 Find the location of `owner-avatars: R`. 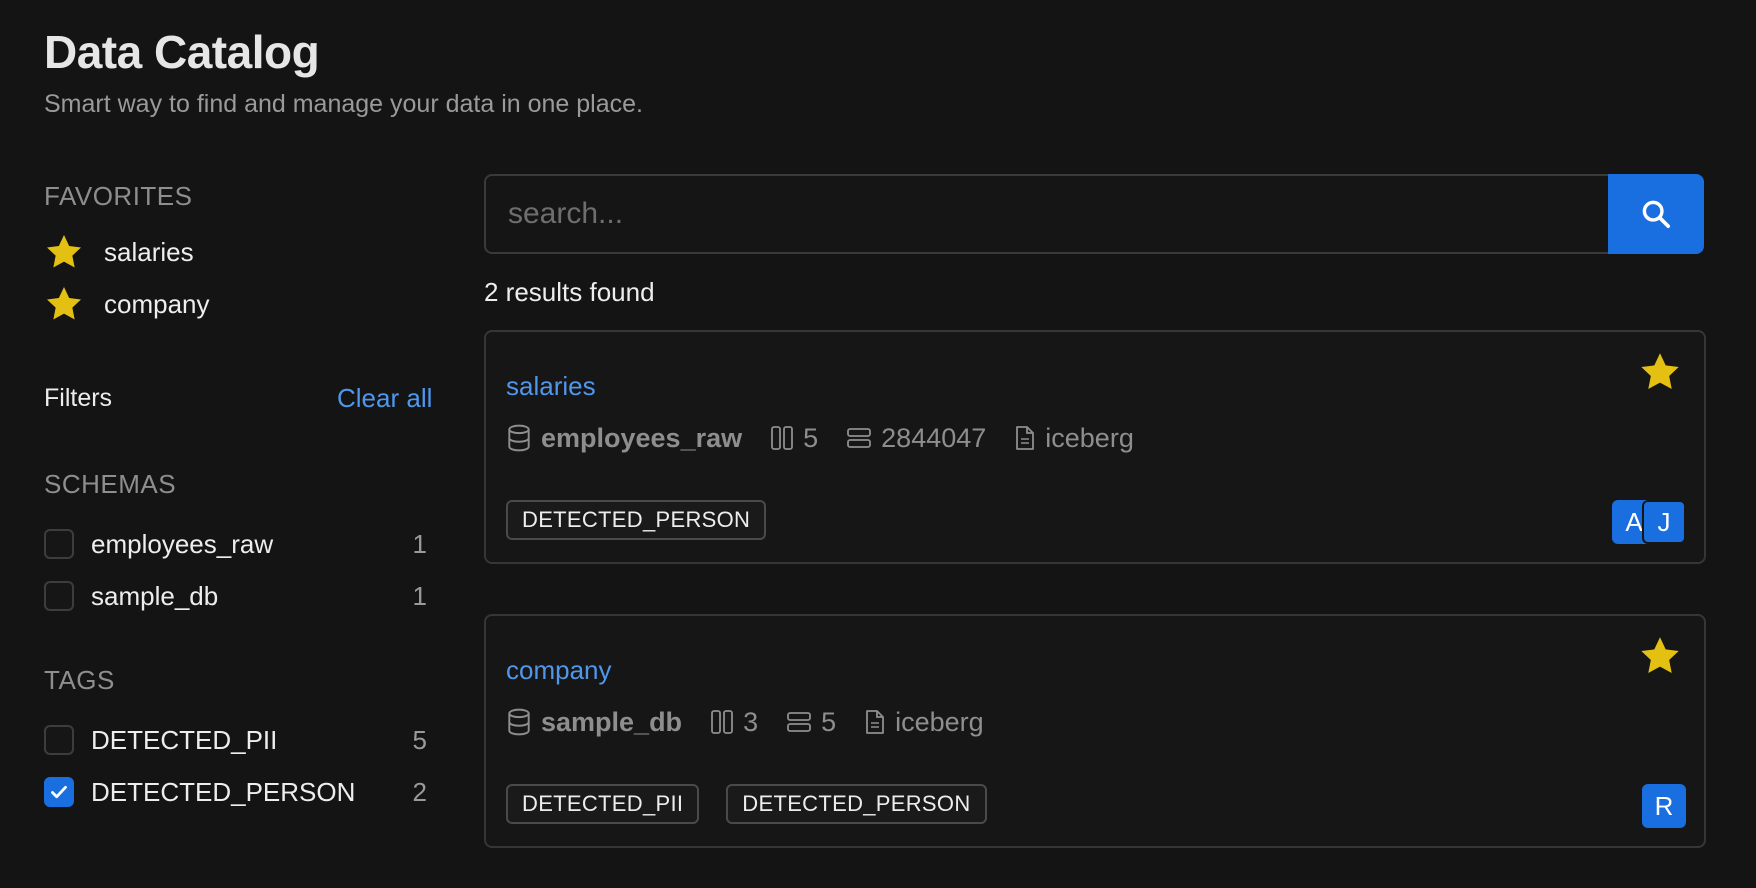

owner-avatars: R is located at coordinates (1664, 806).